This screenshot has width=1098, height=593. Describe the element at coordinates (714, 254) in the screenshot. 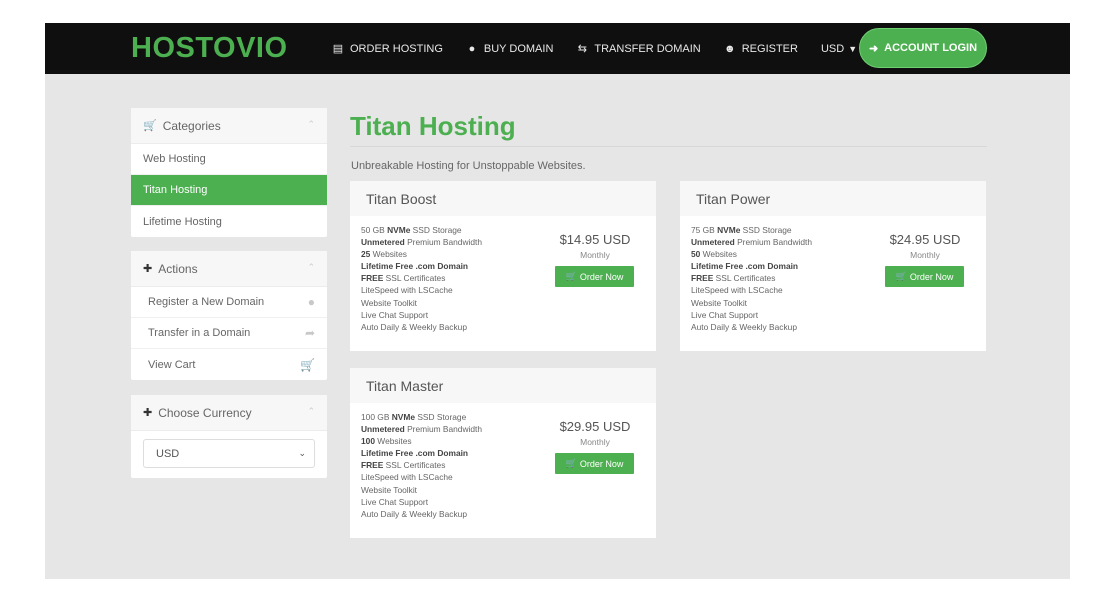

I see `feature-item: 50 Websites` at that location.